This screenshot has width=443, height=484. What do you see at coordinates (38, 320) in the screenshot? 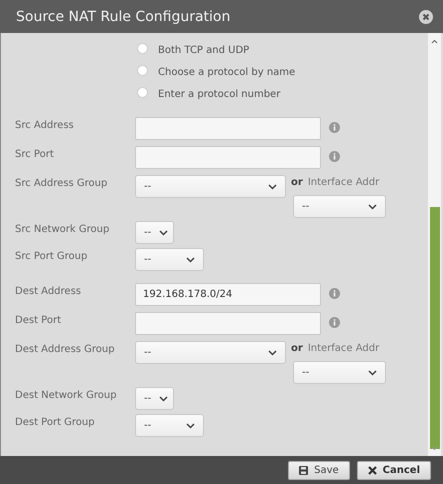
I see `field-label: Dest Port` at bounding box center [38, 320].